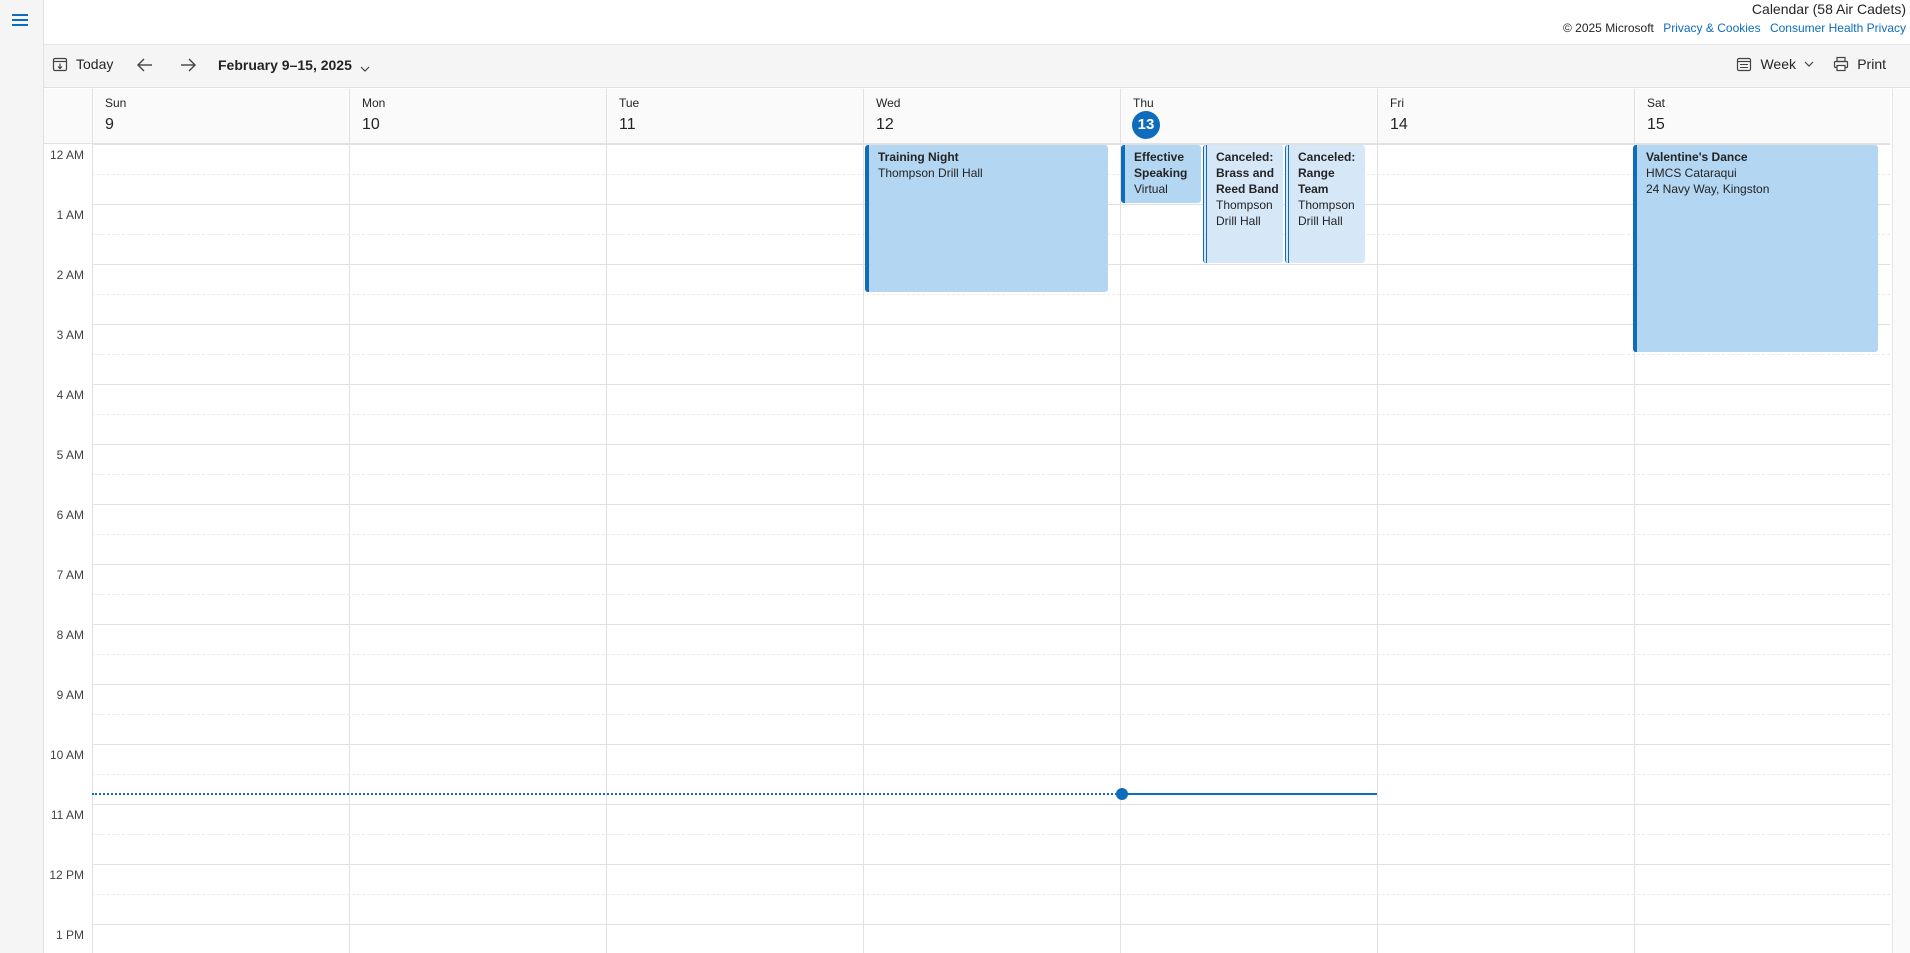 Image resolution: width=1910 pixels, height=953 pixels. I want to click on day-date: 15, so click(1656, 124).